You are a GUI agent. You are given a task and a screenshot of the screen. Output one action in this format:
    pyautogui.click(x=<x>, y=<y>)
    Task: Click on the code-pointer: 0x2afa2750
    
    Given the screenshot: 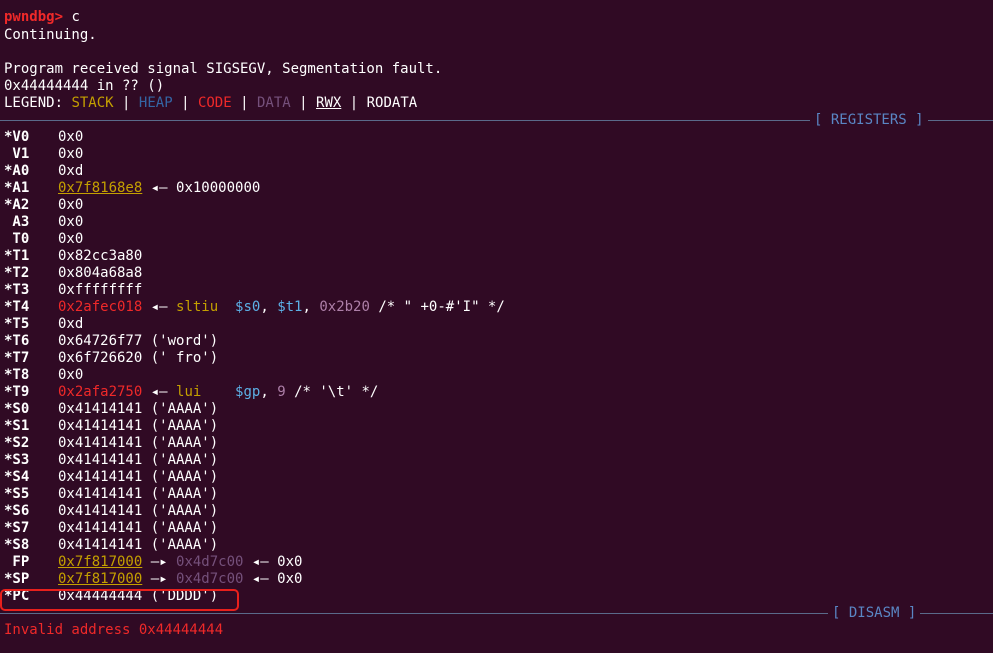 What is the action you would take?
    pyautogui.click(x=100, y=392)
    